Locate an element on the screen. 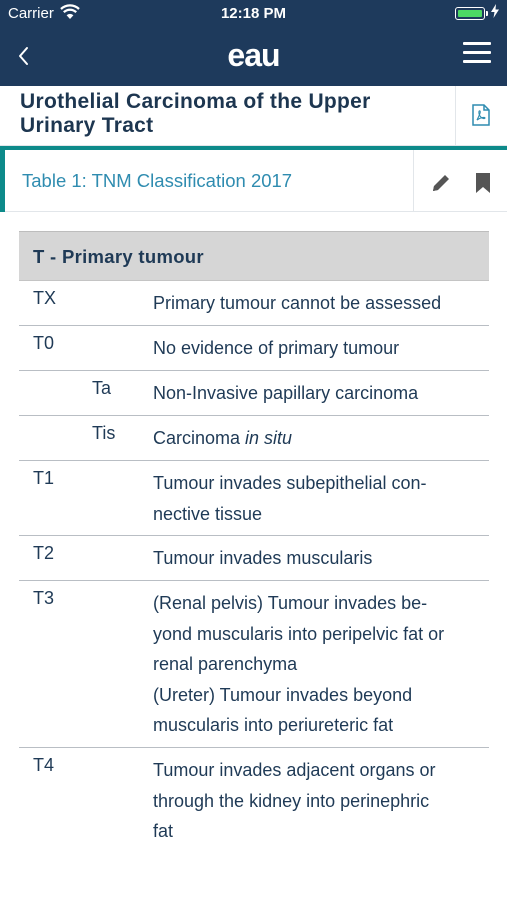 The width and height of the screenshot is (507, 900). row-desc-line: No evidence of primary tumour is located at coordinates (276, 348).